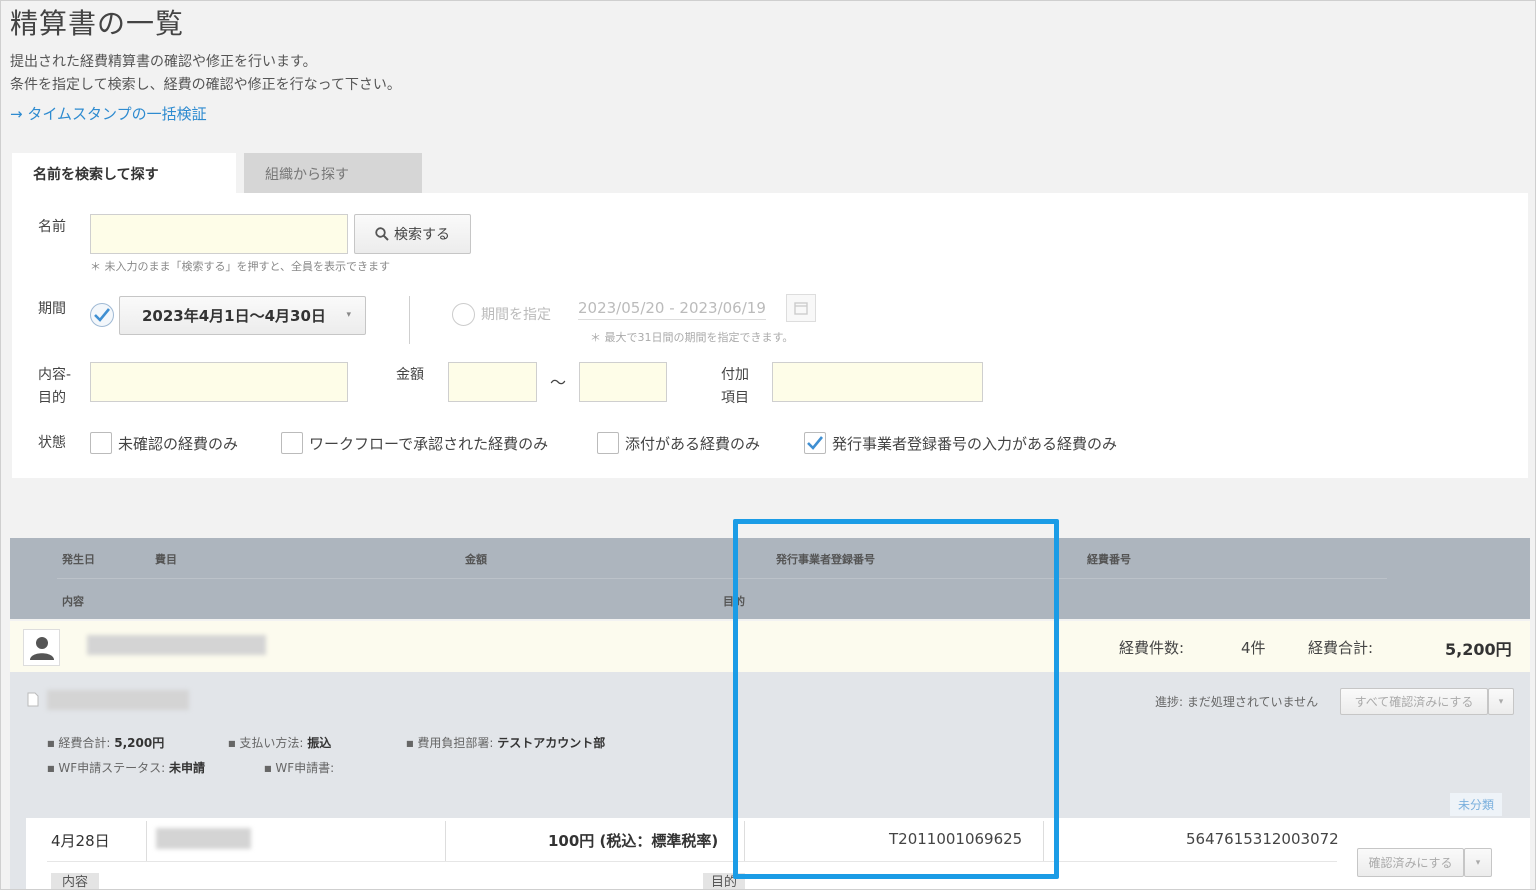 Image resolution: width=1536 pixels, height=890 pixels. I want to click on amount-min-input, so click(492, 382).